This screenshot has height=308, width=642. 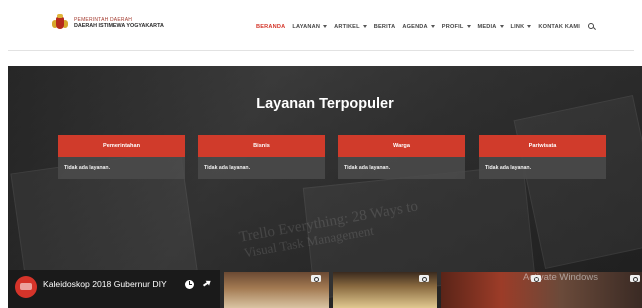 I want to click on nav-item-agenda: AGENDA, so click(x=418, y=27).